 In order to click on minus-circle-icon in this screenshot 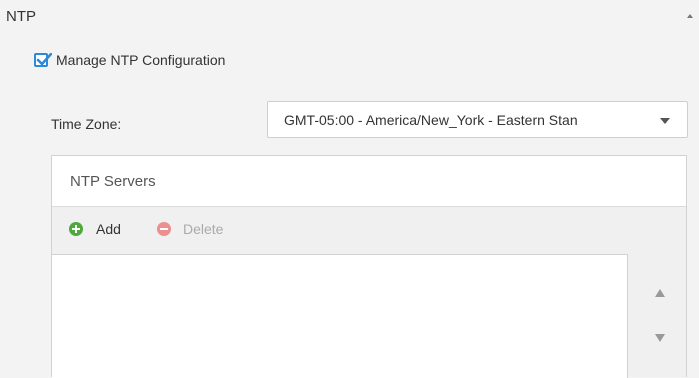, I will do `click(164, 229)`.